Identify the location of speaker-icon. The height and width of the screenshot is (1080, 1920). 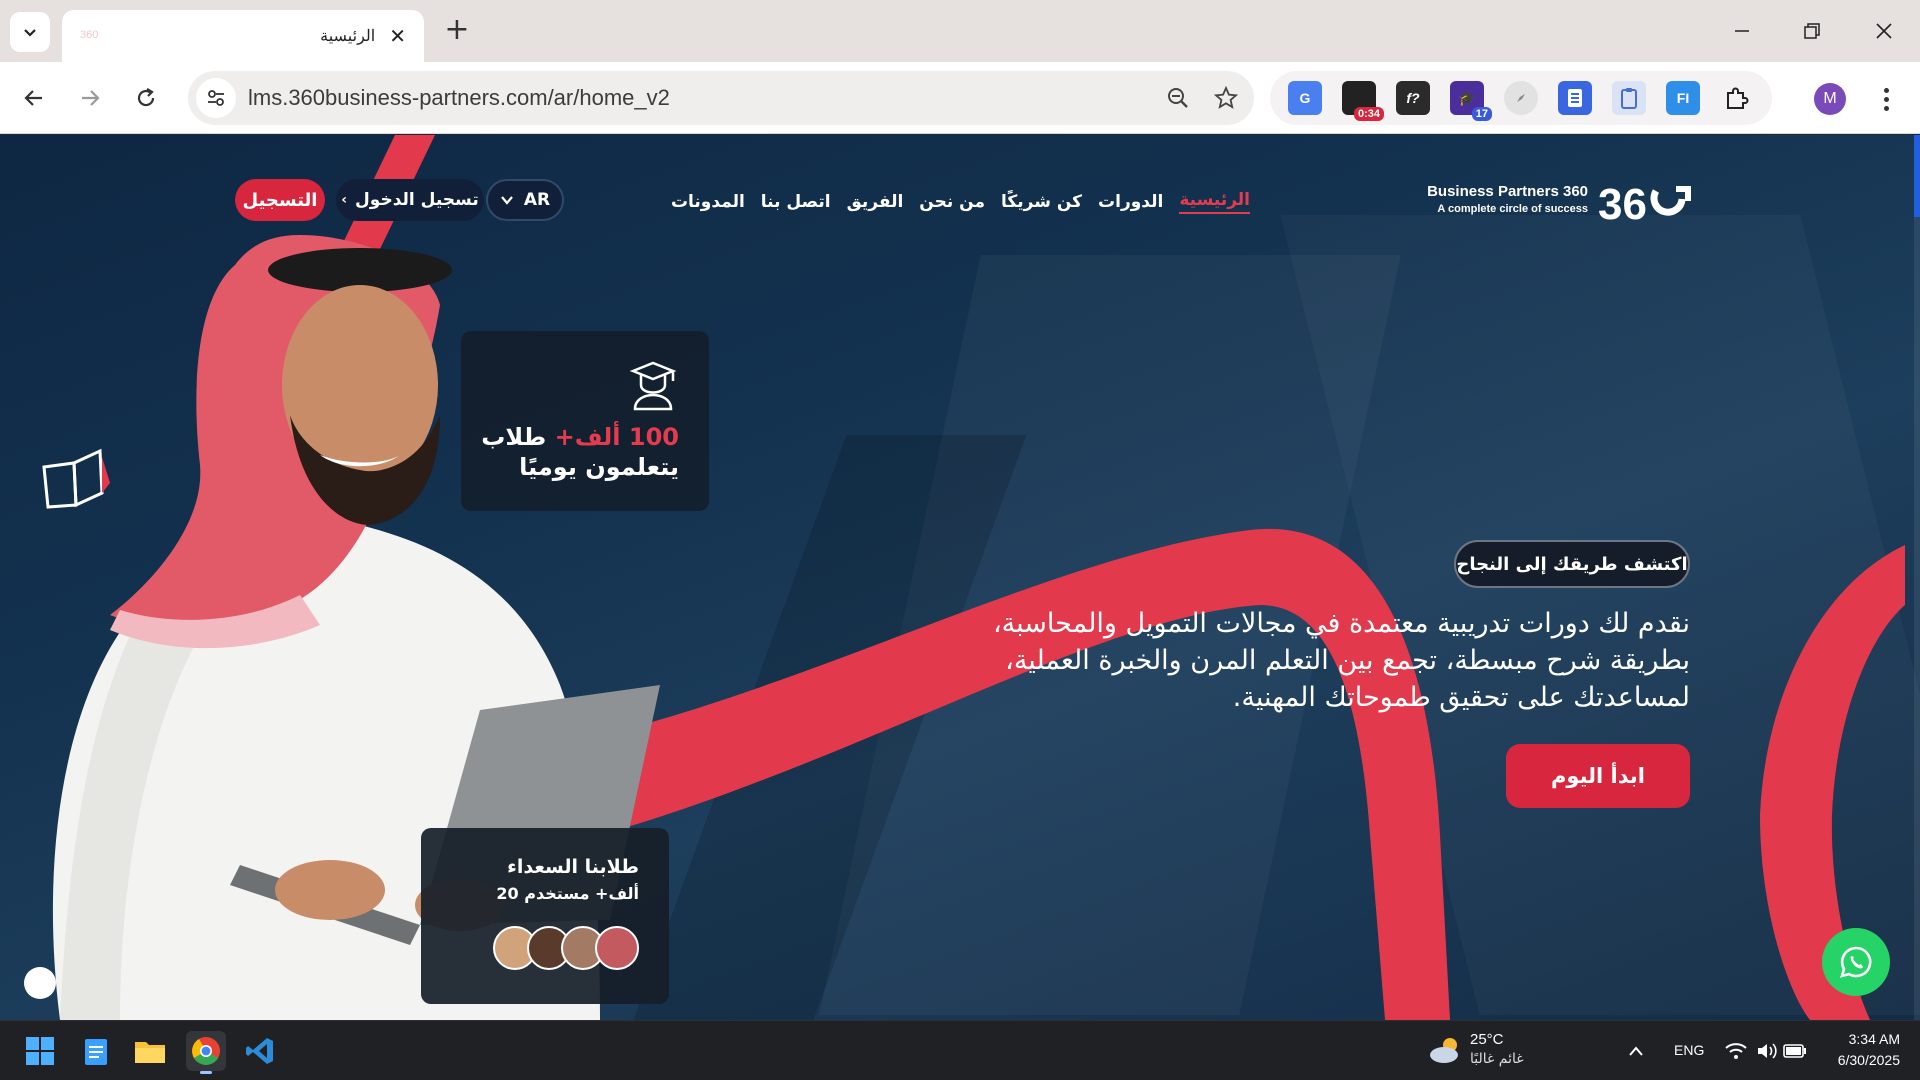
(1767, 1051).